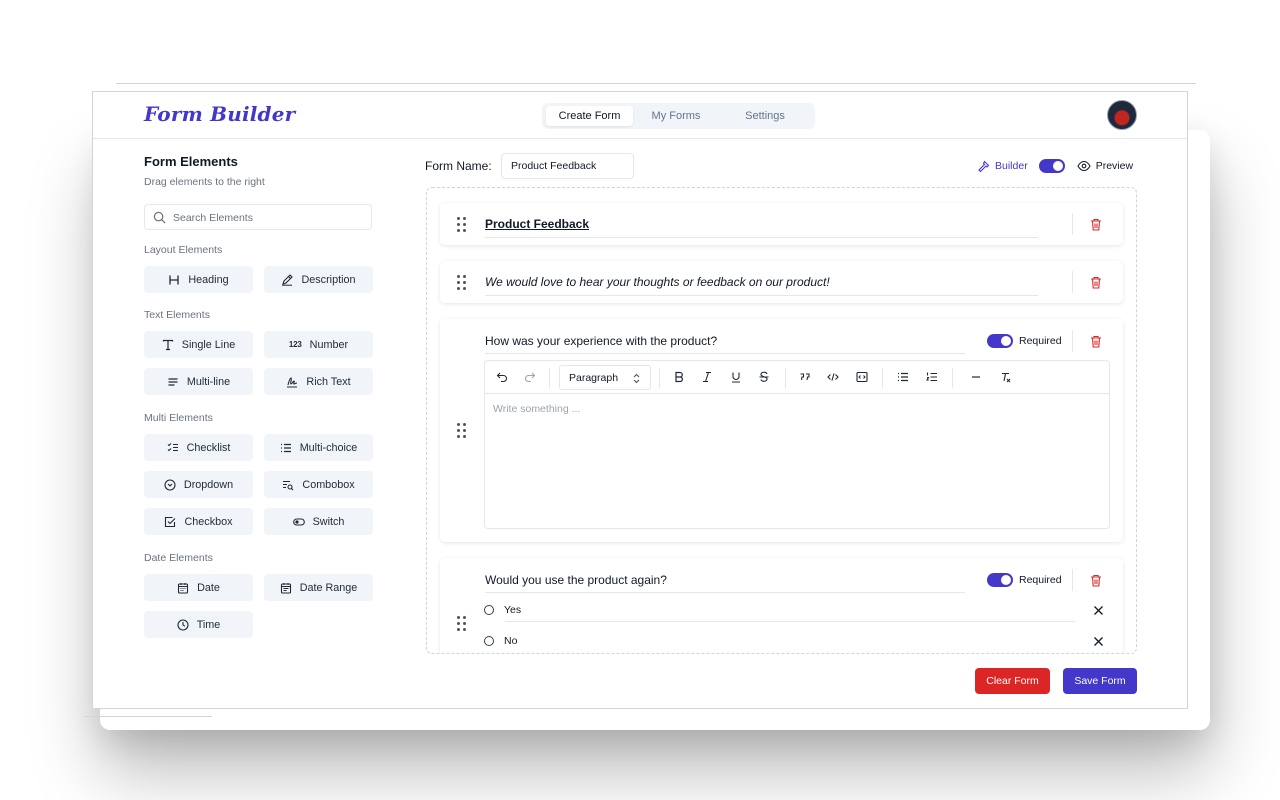 Image resolution: width=1280 pixels, height=800 pixels. Describe the element at coordinates (1012, 681) in the screenshot. I see `clear-form-button: Clear Form` at that location.